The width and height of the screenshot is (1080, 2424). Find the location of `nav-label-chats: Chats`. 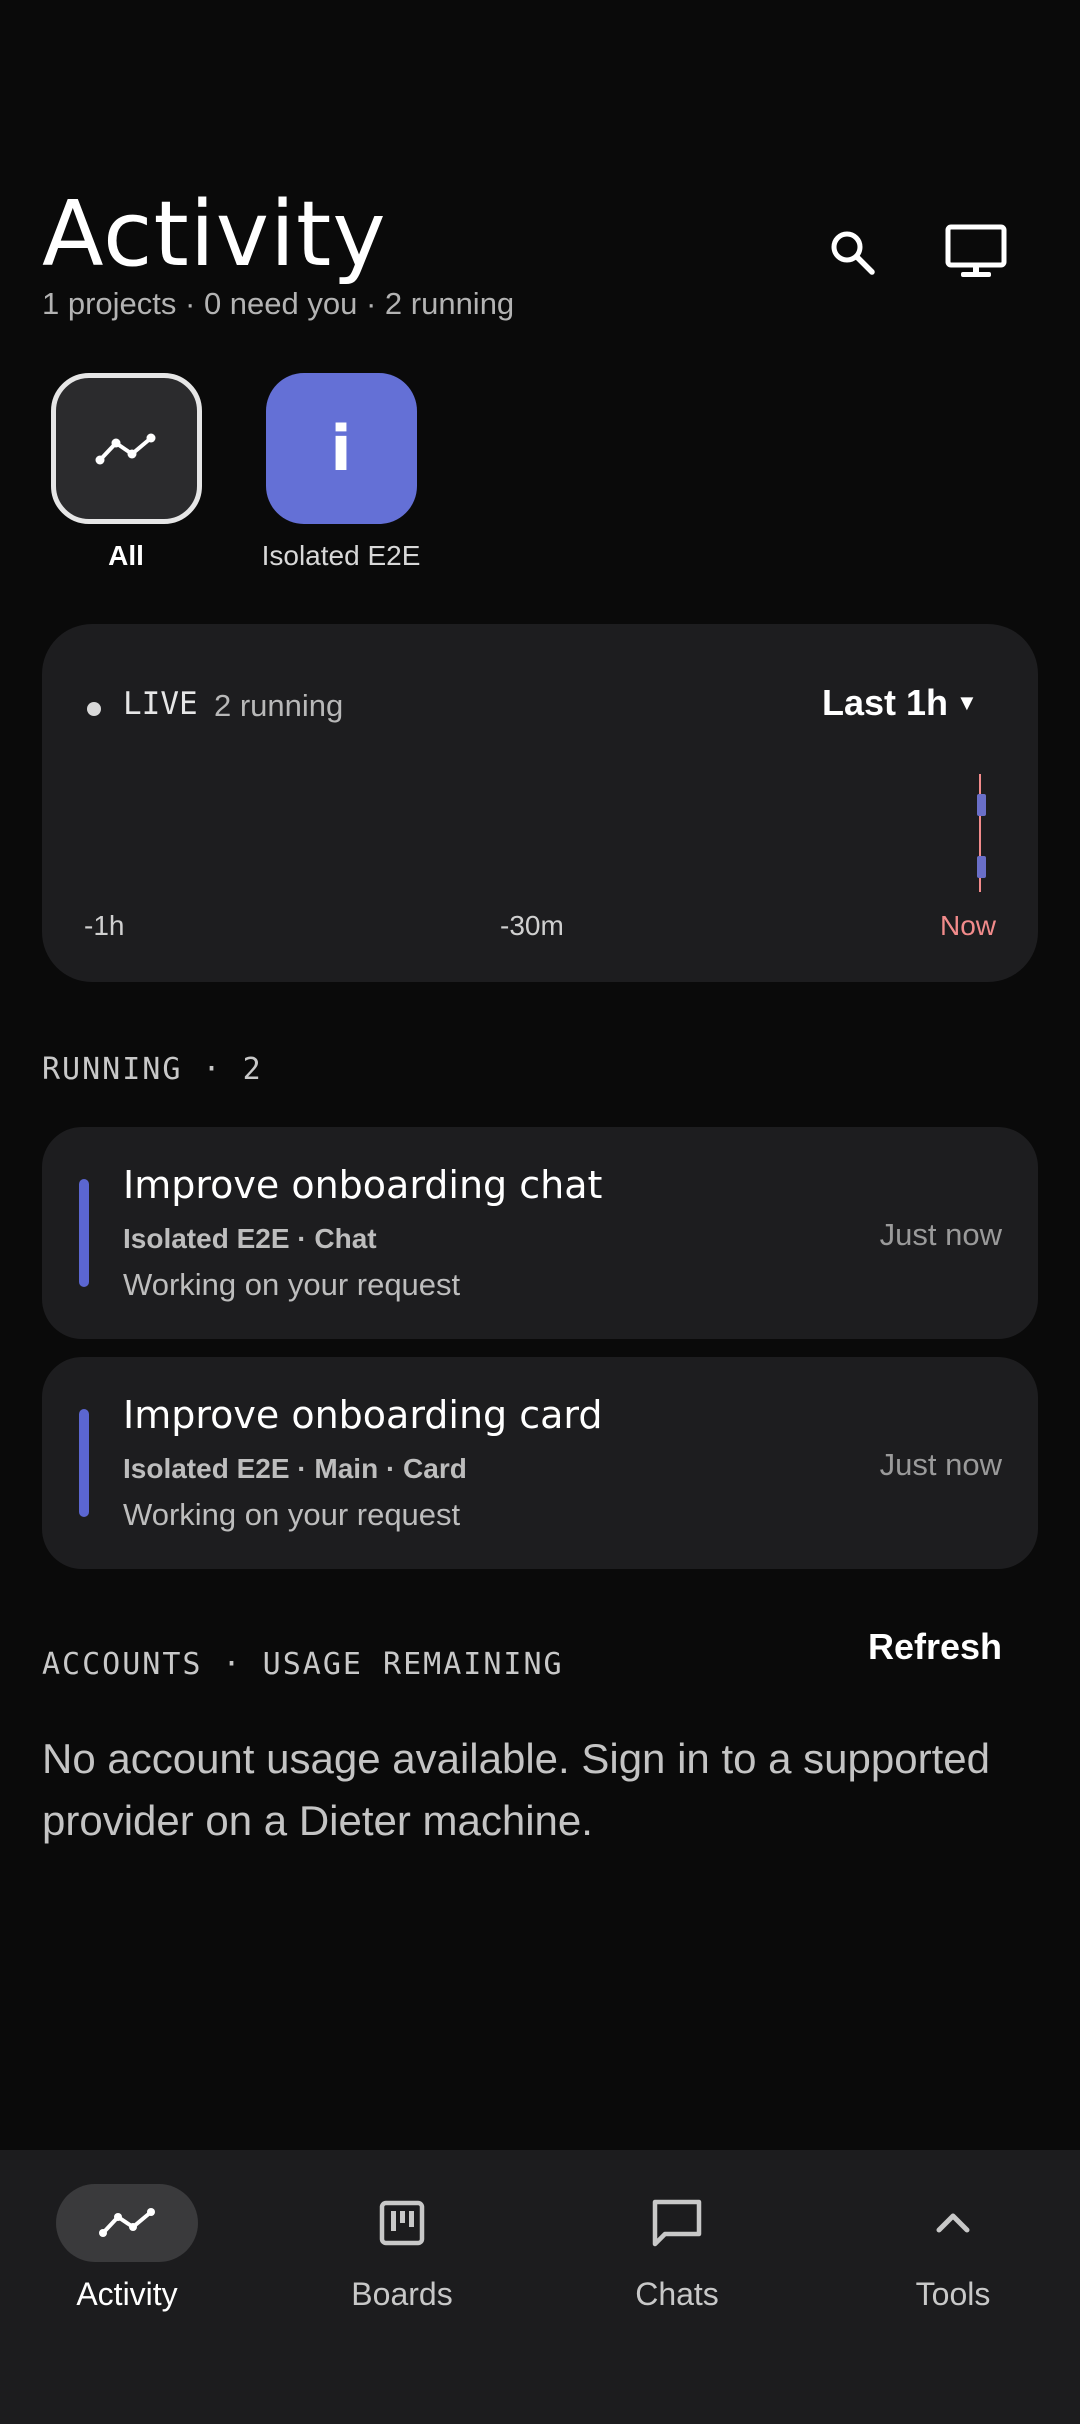

nav-label-chats: Chats is located at coordinates (677, 2294).